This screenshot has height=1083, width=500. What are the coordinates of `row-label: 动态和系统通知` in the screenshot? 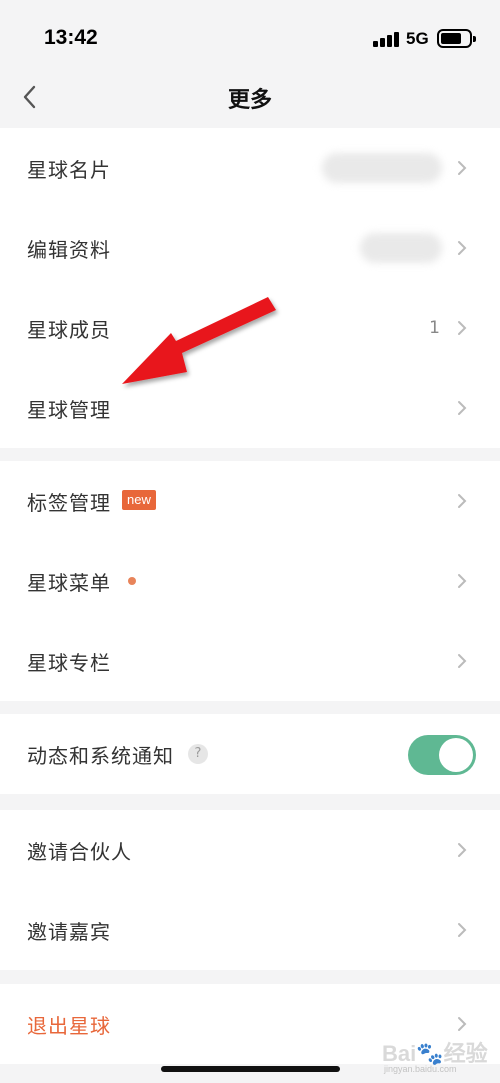 It's located at (100, 755).